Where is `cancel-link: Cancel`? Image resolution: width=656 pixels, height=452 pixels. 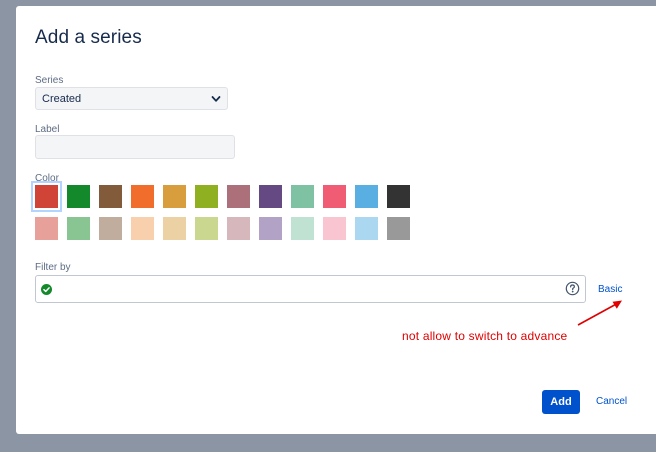 cancel-link: Cancel is located at coordinates (611, 401).